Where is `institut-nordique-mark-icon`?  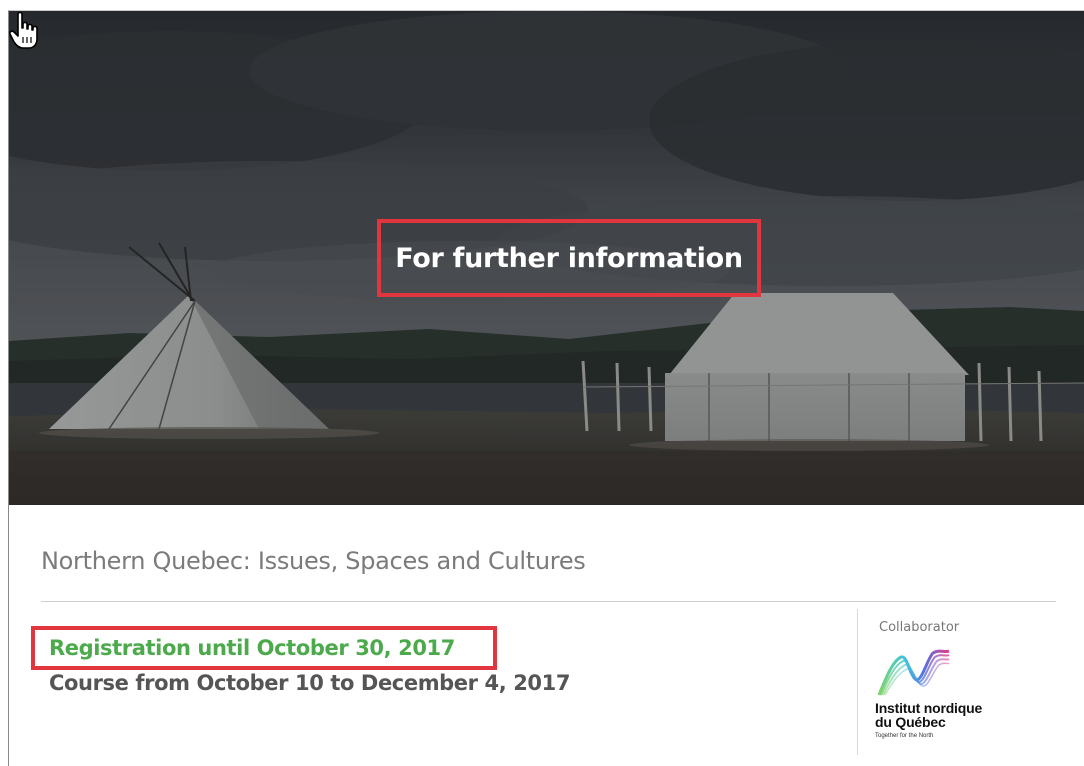 institut-nordique-mark-icon is located at coordinates (913, 672).